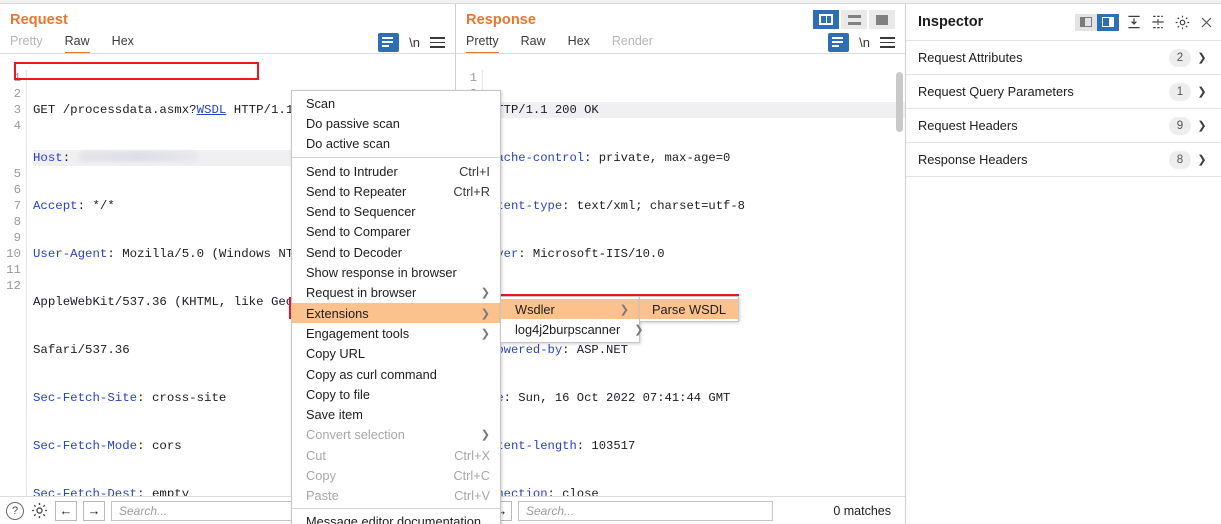  What do you see at coordinates (396, 374) in the screenshot?
I see `menu-item-copy-as-curl-command: Copy as curl command` at bounding box center [396, 374].